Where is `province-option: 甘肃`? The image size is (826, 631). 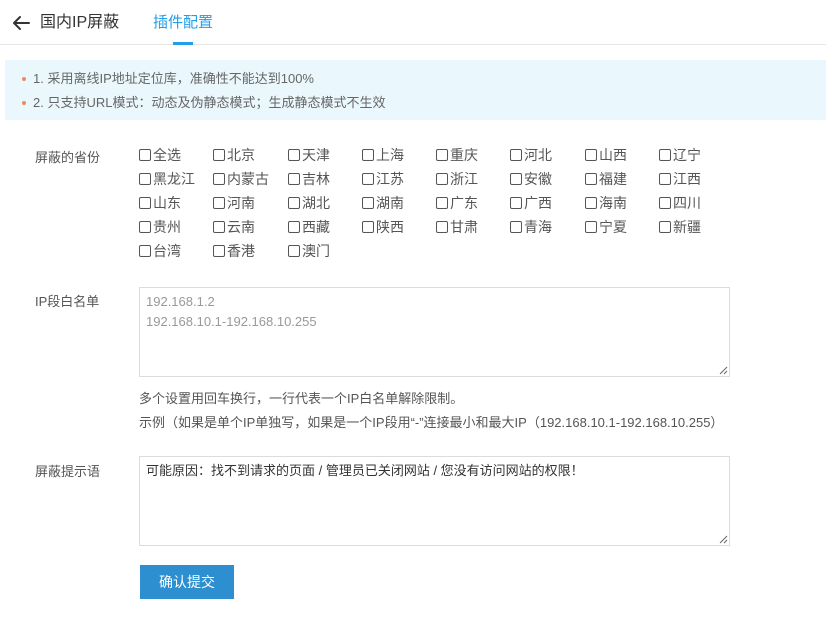
province-option: 甘肃 is located at coordinates (457, 227).